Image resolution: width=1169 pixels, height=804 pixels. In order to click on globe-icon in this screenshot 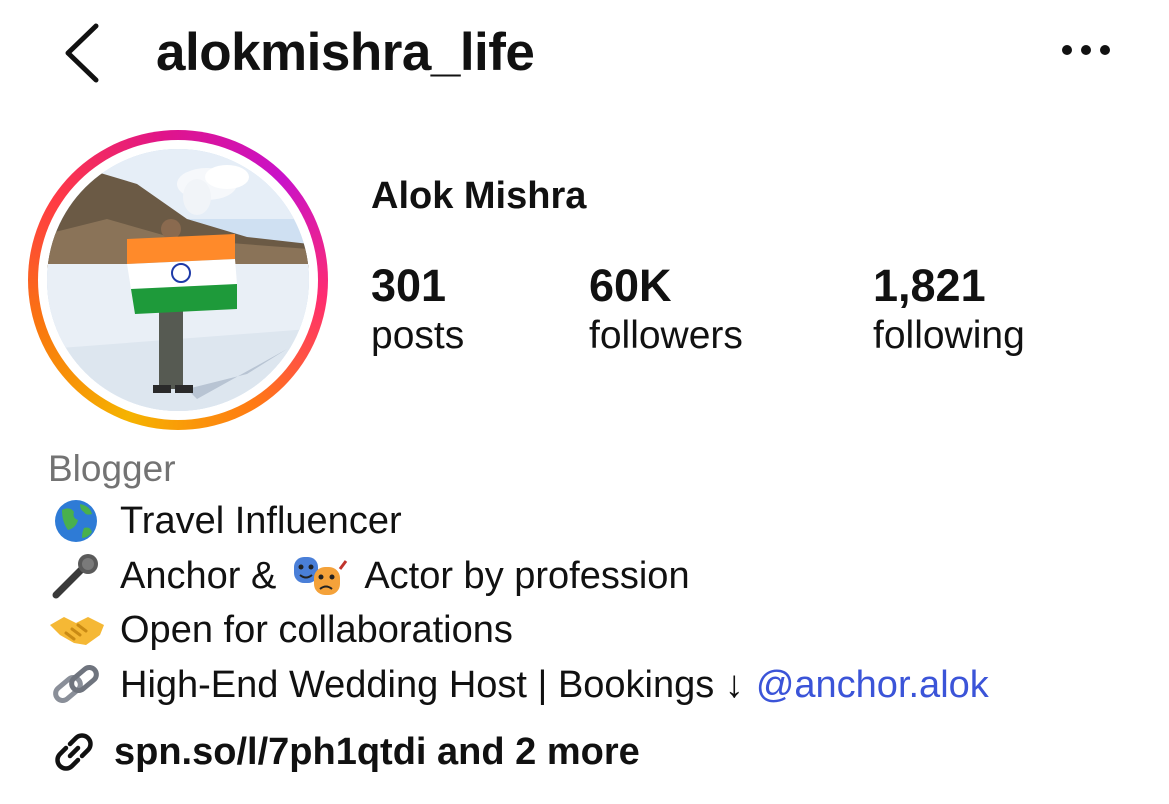, I will do `click(77, 521)`.